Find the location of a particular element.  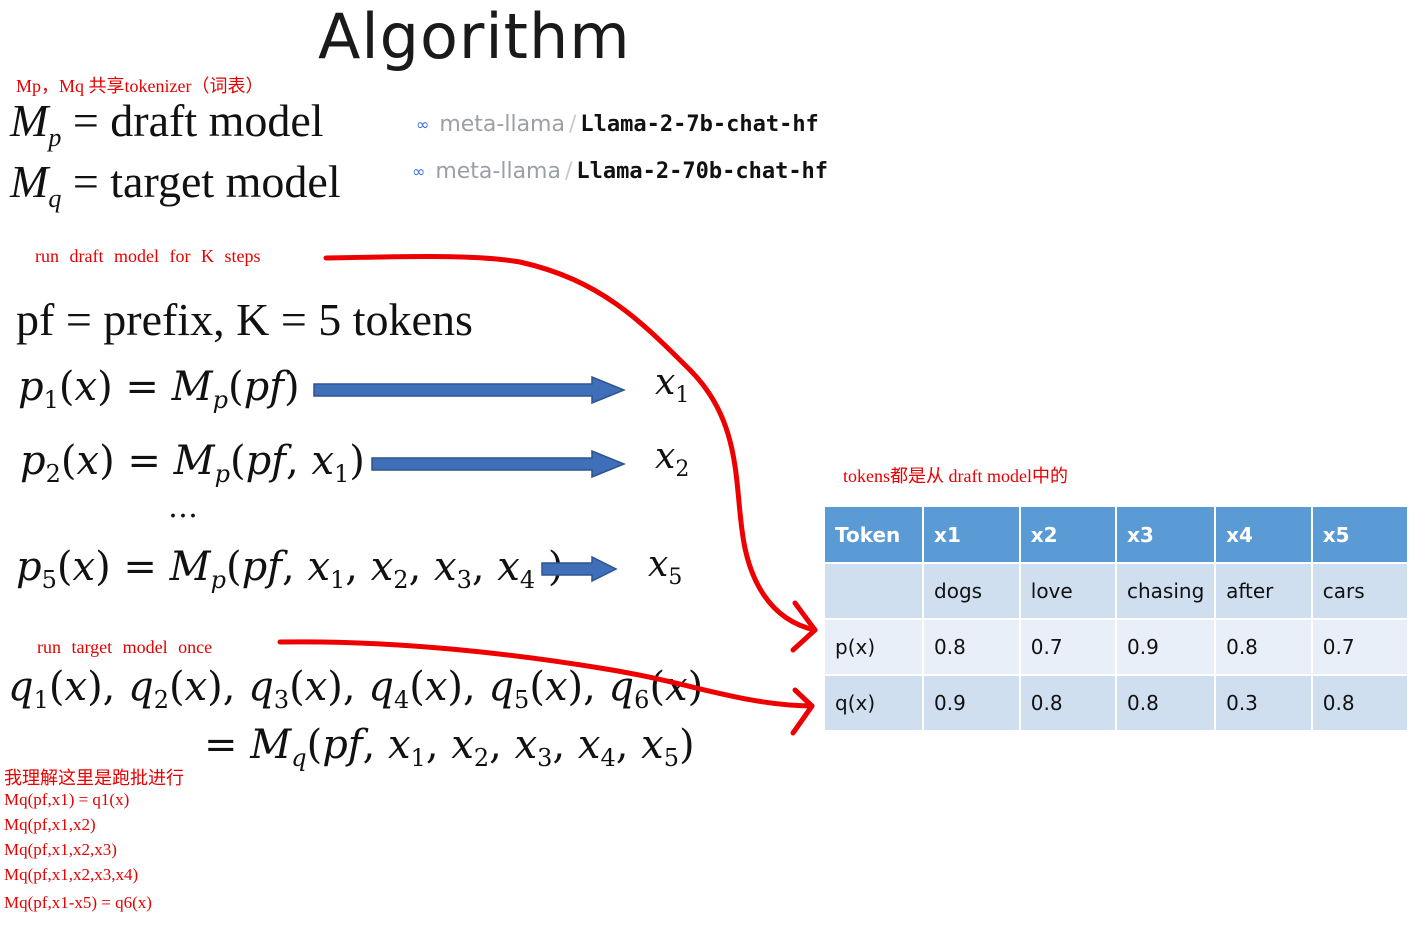

red-arrow-target-to-q is located at coordinates (546, 674).